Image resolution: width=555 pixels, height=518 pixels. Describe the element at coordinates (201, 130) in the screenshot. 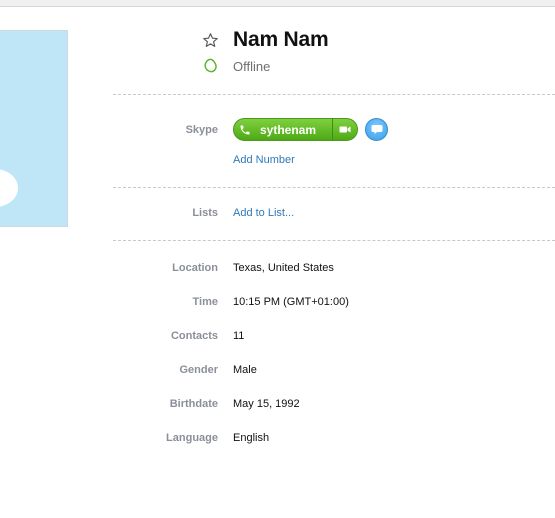

I see `skype-label: Skype` at that location.